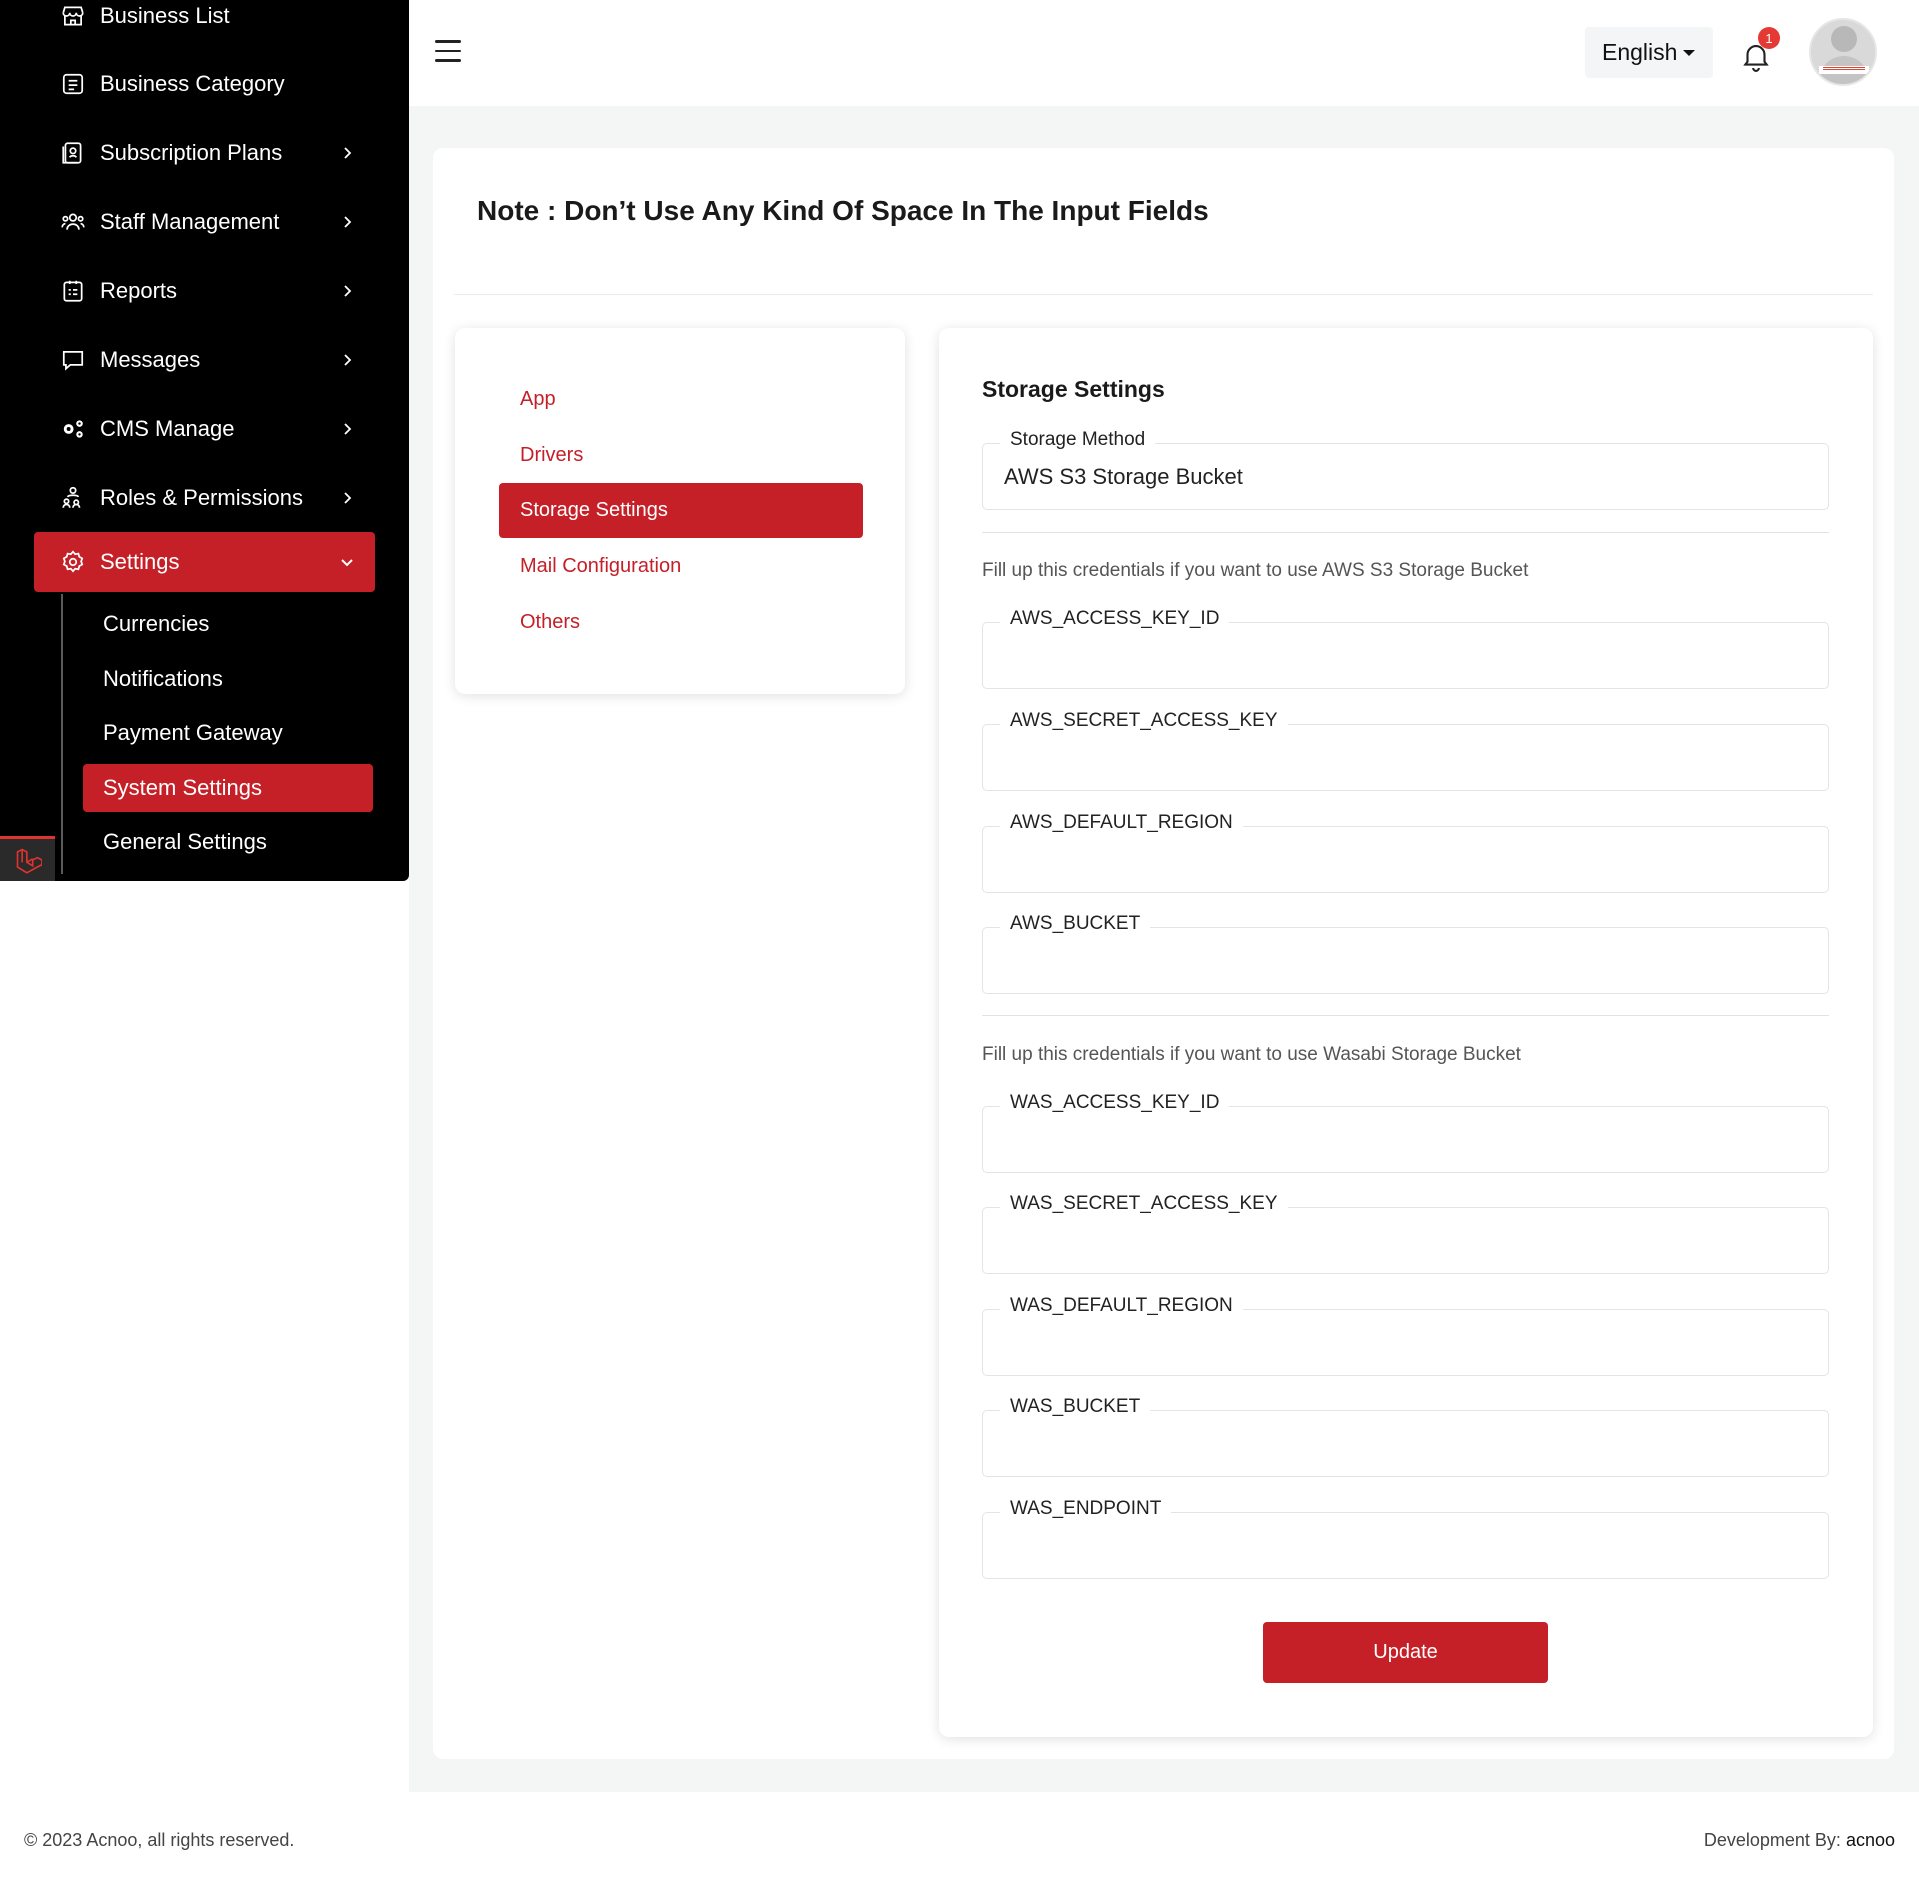 This screenshot has height=1891, width=1919. I want to click on roles-icon, so click(73, 498).